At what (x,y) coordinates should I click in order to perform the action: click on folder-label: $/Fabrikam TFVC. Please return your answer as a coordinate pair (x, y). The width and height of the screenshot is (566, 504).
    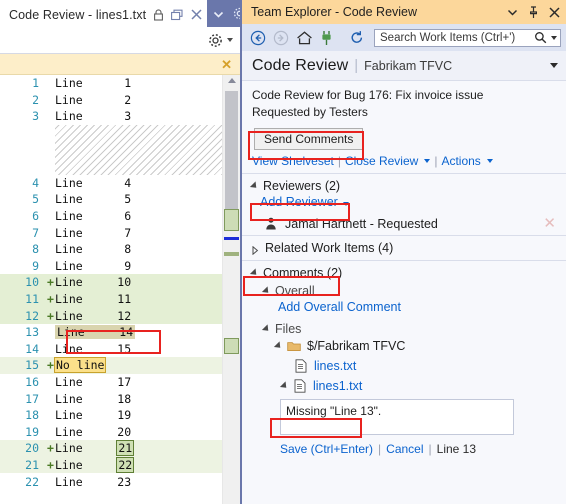
    Looking at the image, I should click on (356, 346).